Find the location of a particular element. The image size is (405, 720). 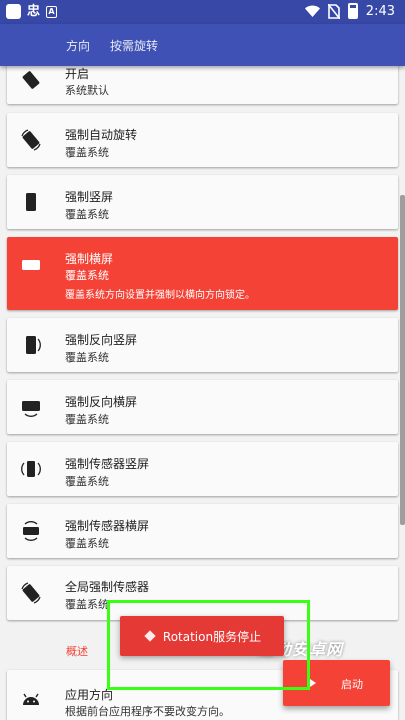

toast-service-stopped: Rotation服务停止 is located at coordinates (202, 636).